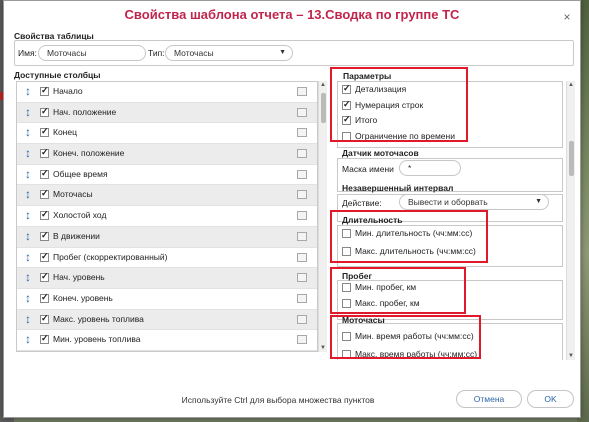 This screenshot has width=589, height=422. What do you see at coordinates (382, 104) in the screenshot?
I see `parameters-option: Нумерация строк` at bounding box center [382, 104].